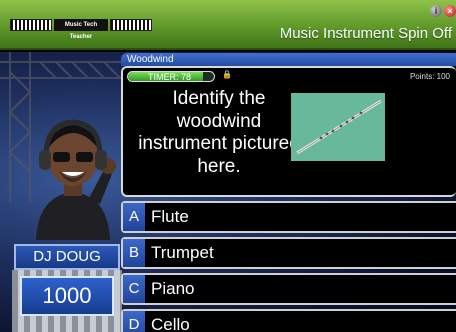 The image size is (456, 332). What do you see at coordinates (288, 217) in the screenshot?
I see `answer-option-a: A Flute` at bounding box center [288, 217].